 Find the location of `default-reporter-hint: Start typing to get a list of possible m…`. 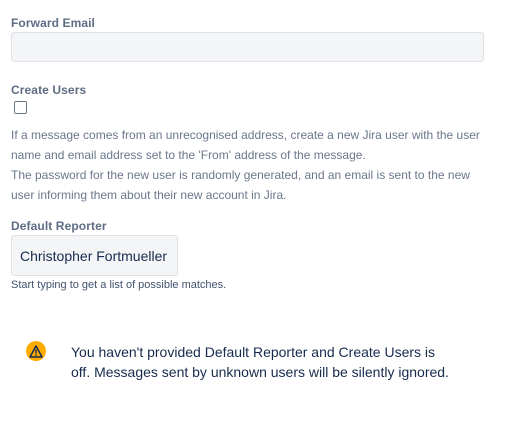

default-reporter-hint: Start typing to get a list of possible m… is located at coordinates (119, 285).